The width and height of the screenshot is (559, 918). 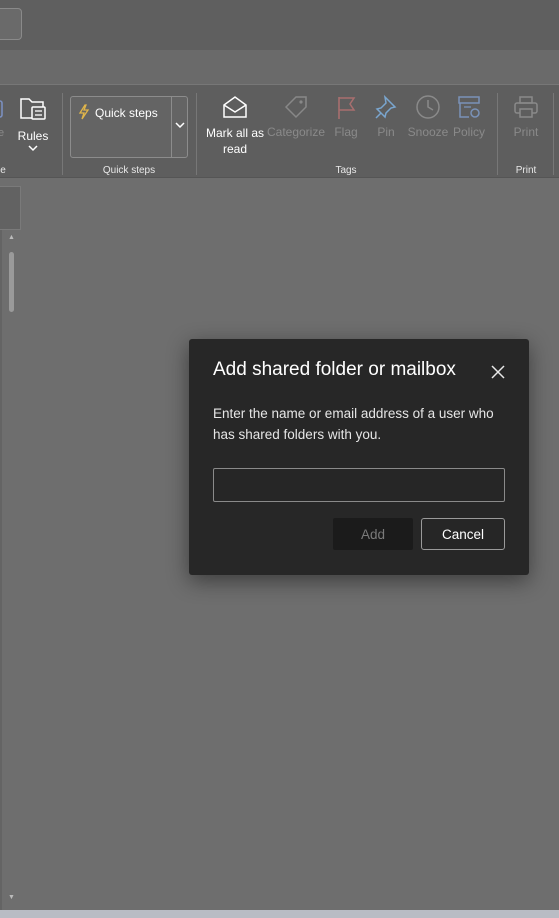 I want to click on user-name-input, so click(x=359, y=485).